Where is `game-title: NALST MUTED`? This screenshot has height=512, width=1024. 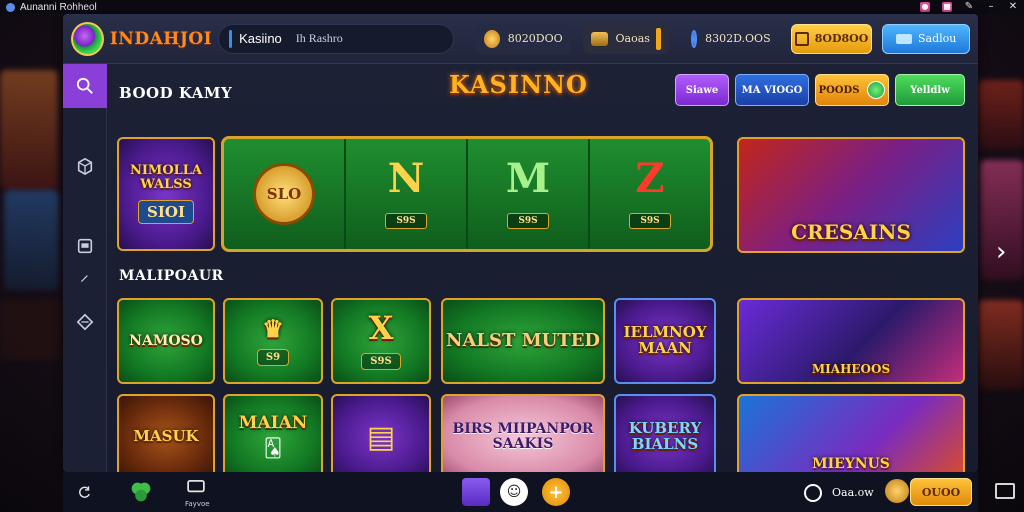 game-title: NALST MUTED is located at coordinates (523, 340).